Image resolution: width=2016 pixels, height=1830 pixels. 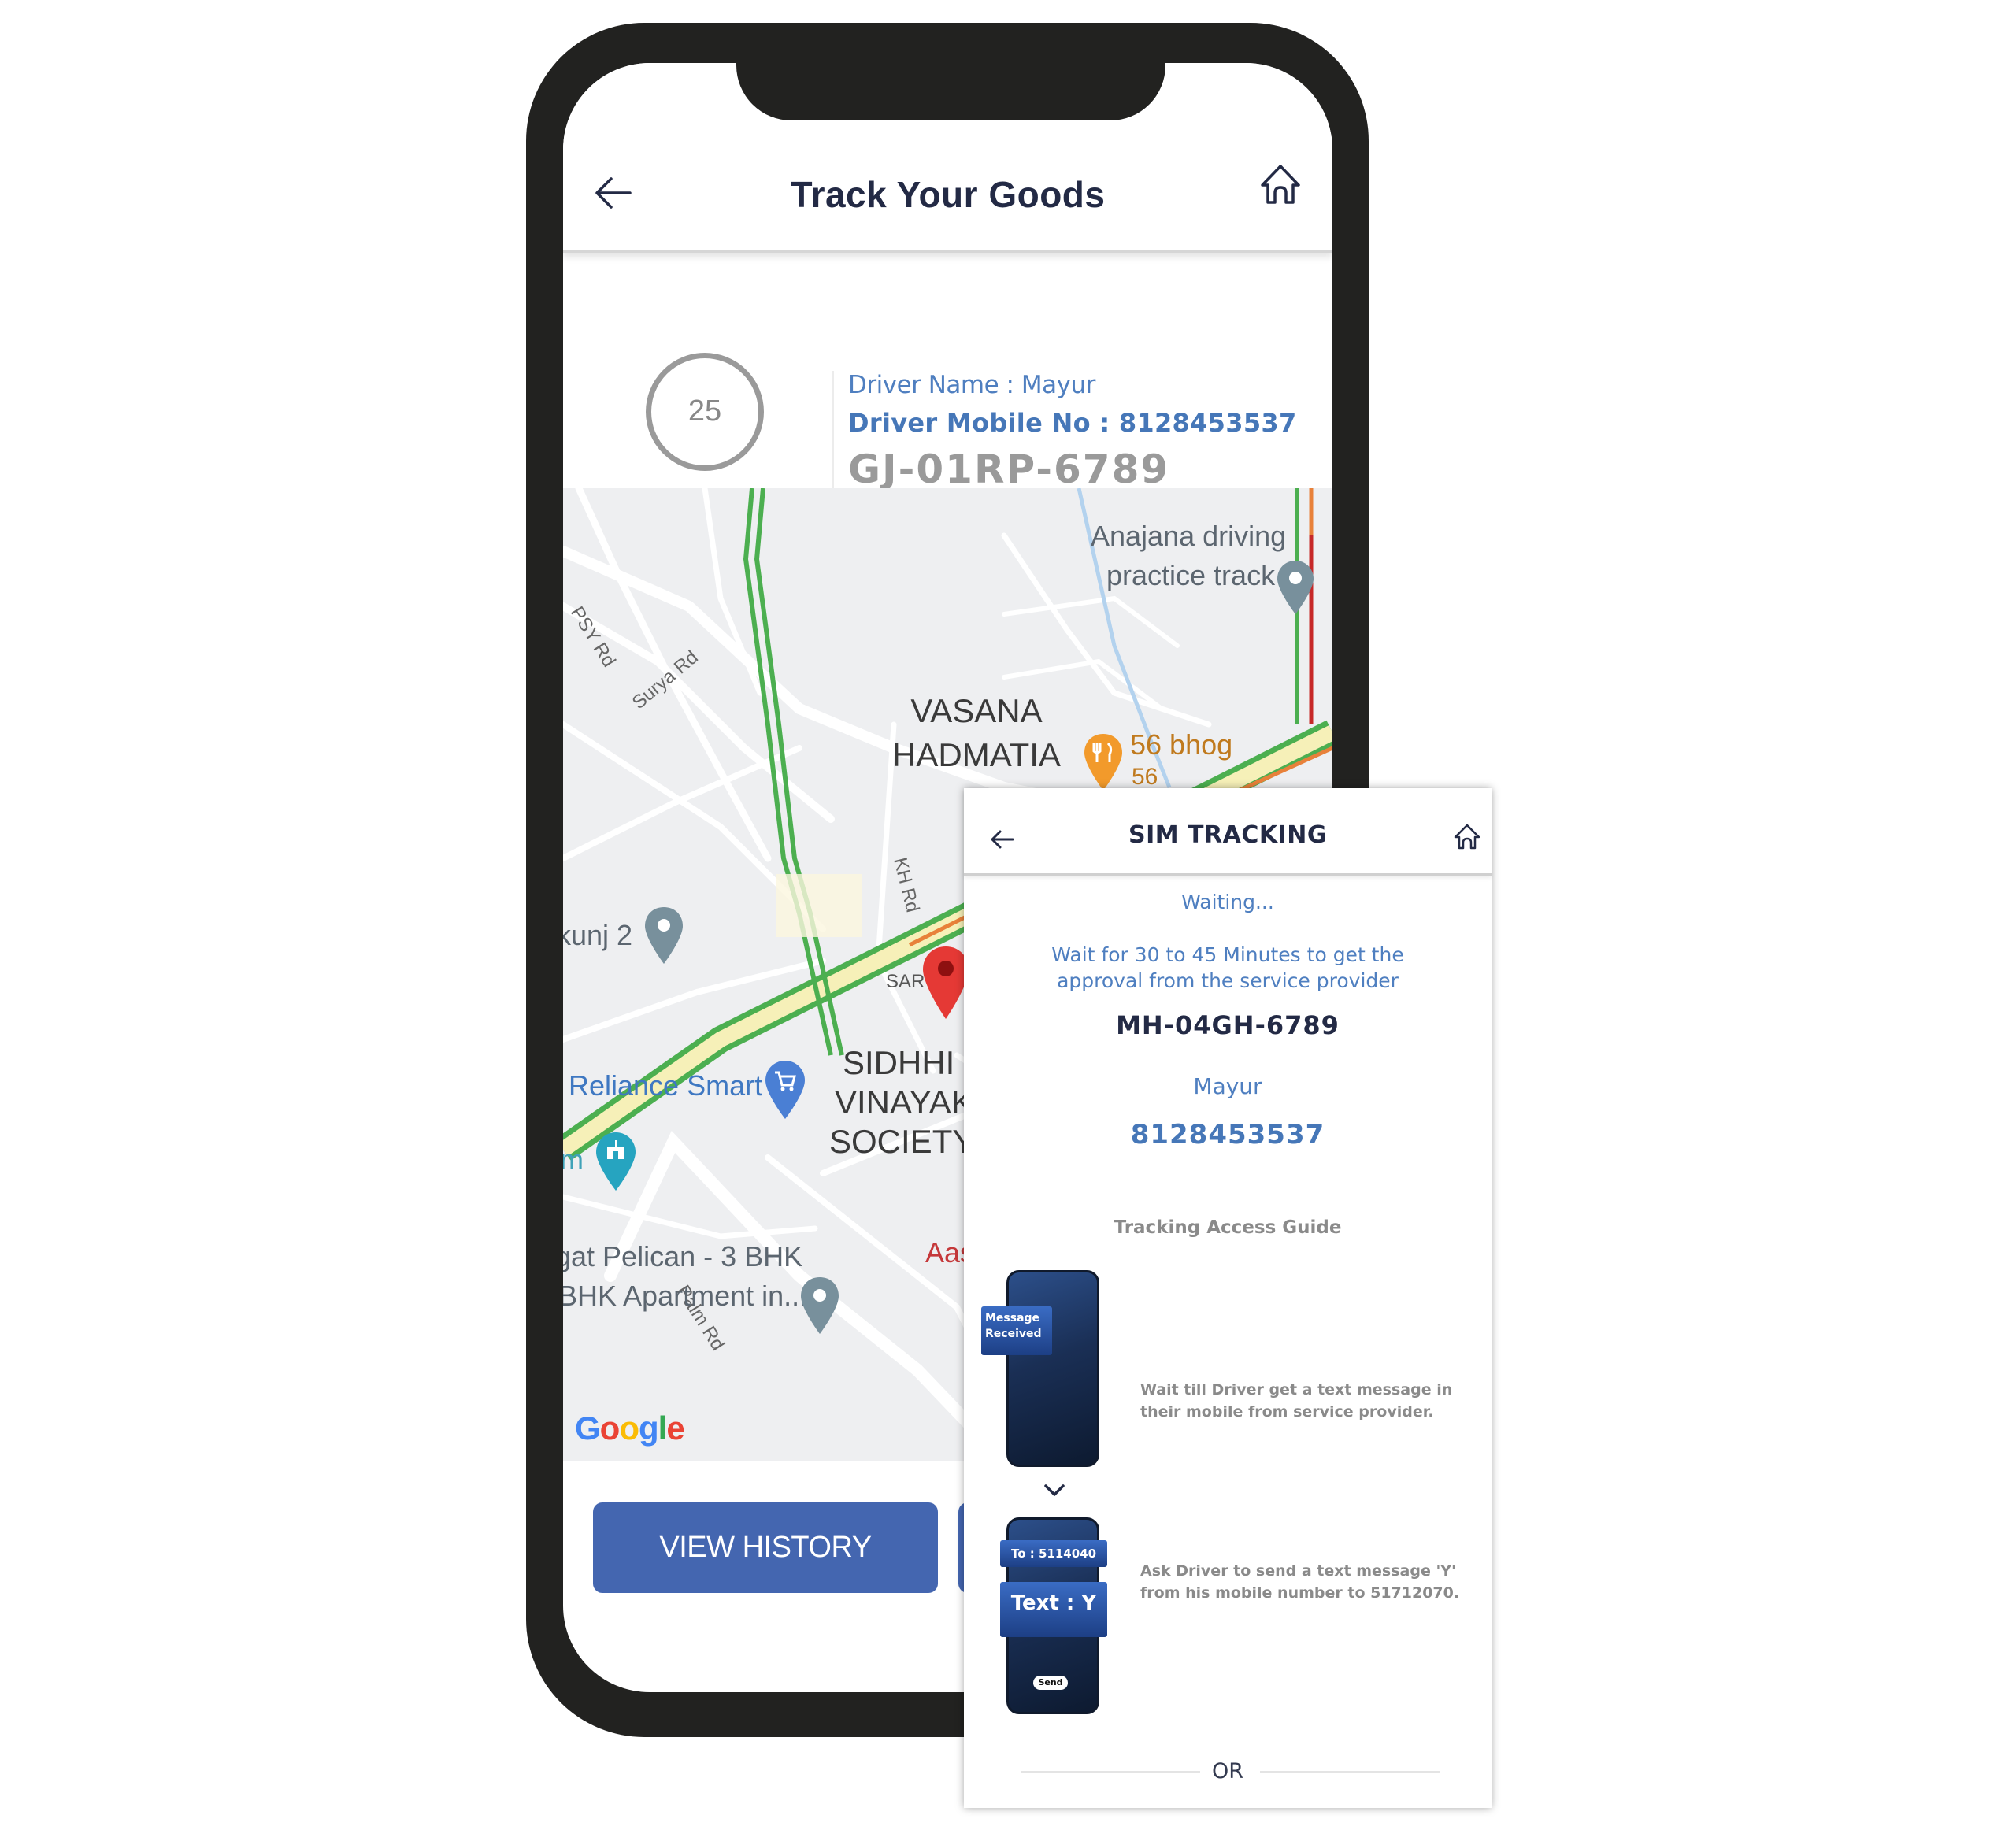 What do you see at coordinates (1016, 1330) in the screenshot?
I see `message-received-badge: Message Received` at bounding box center [1016, 1330].